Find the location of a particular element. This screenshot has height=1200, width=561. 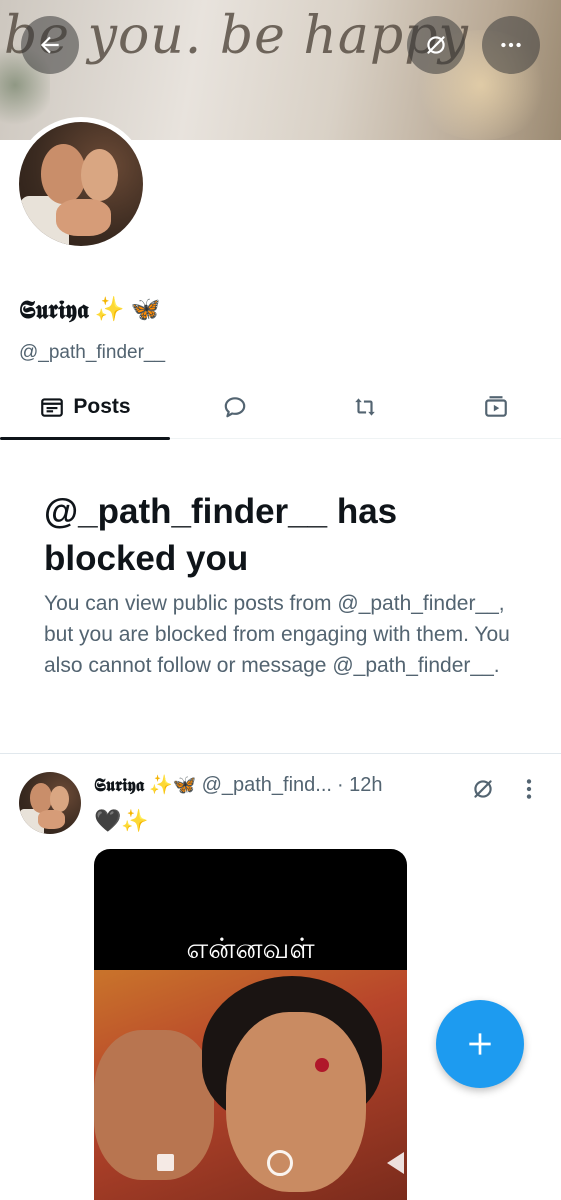

reply-bubble-icon is located at coordinates (235, 407).